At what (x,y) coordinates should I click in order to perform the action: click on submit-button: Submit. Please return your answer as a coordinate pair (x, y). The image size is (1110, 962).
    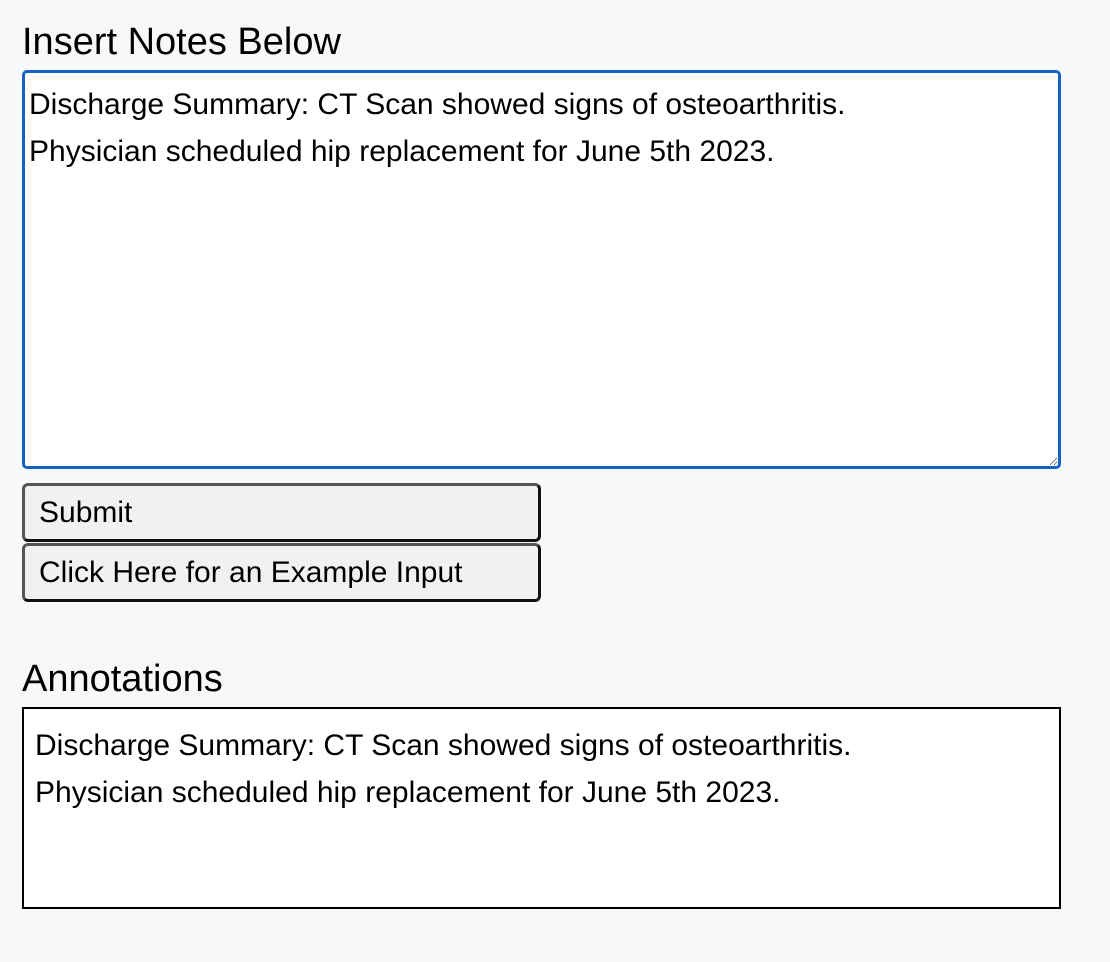
    Looking at the image, I should click on (281, 512).